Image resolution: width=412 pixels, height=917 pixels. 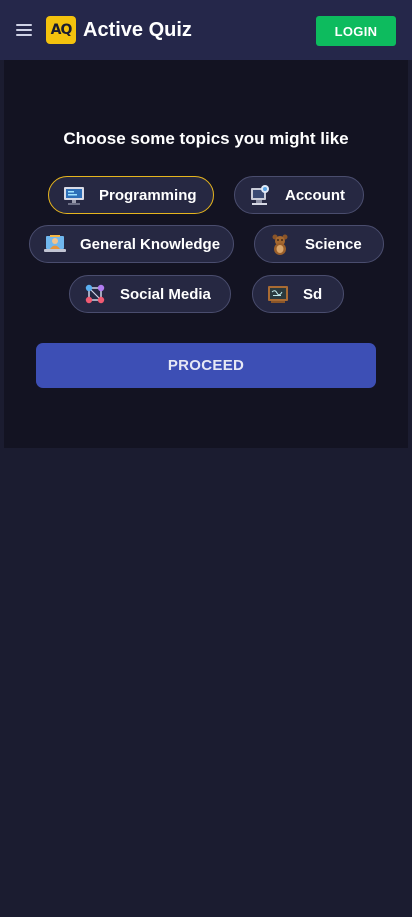 I want to click on topic-chip-science: Science, so click(x=319, y=244).